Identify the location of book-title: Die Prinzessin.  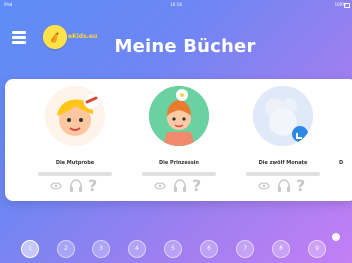
(179, 163).